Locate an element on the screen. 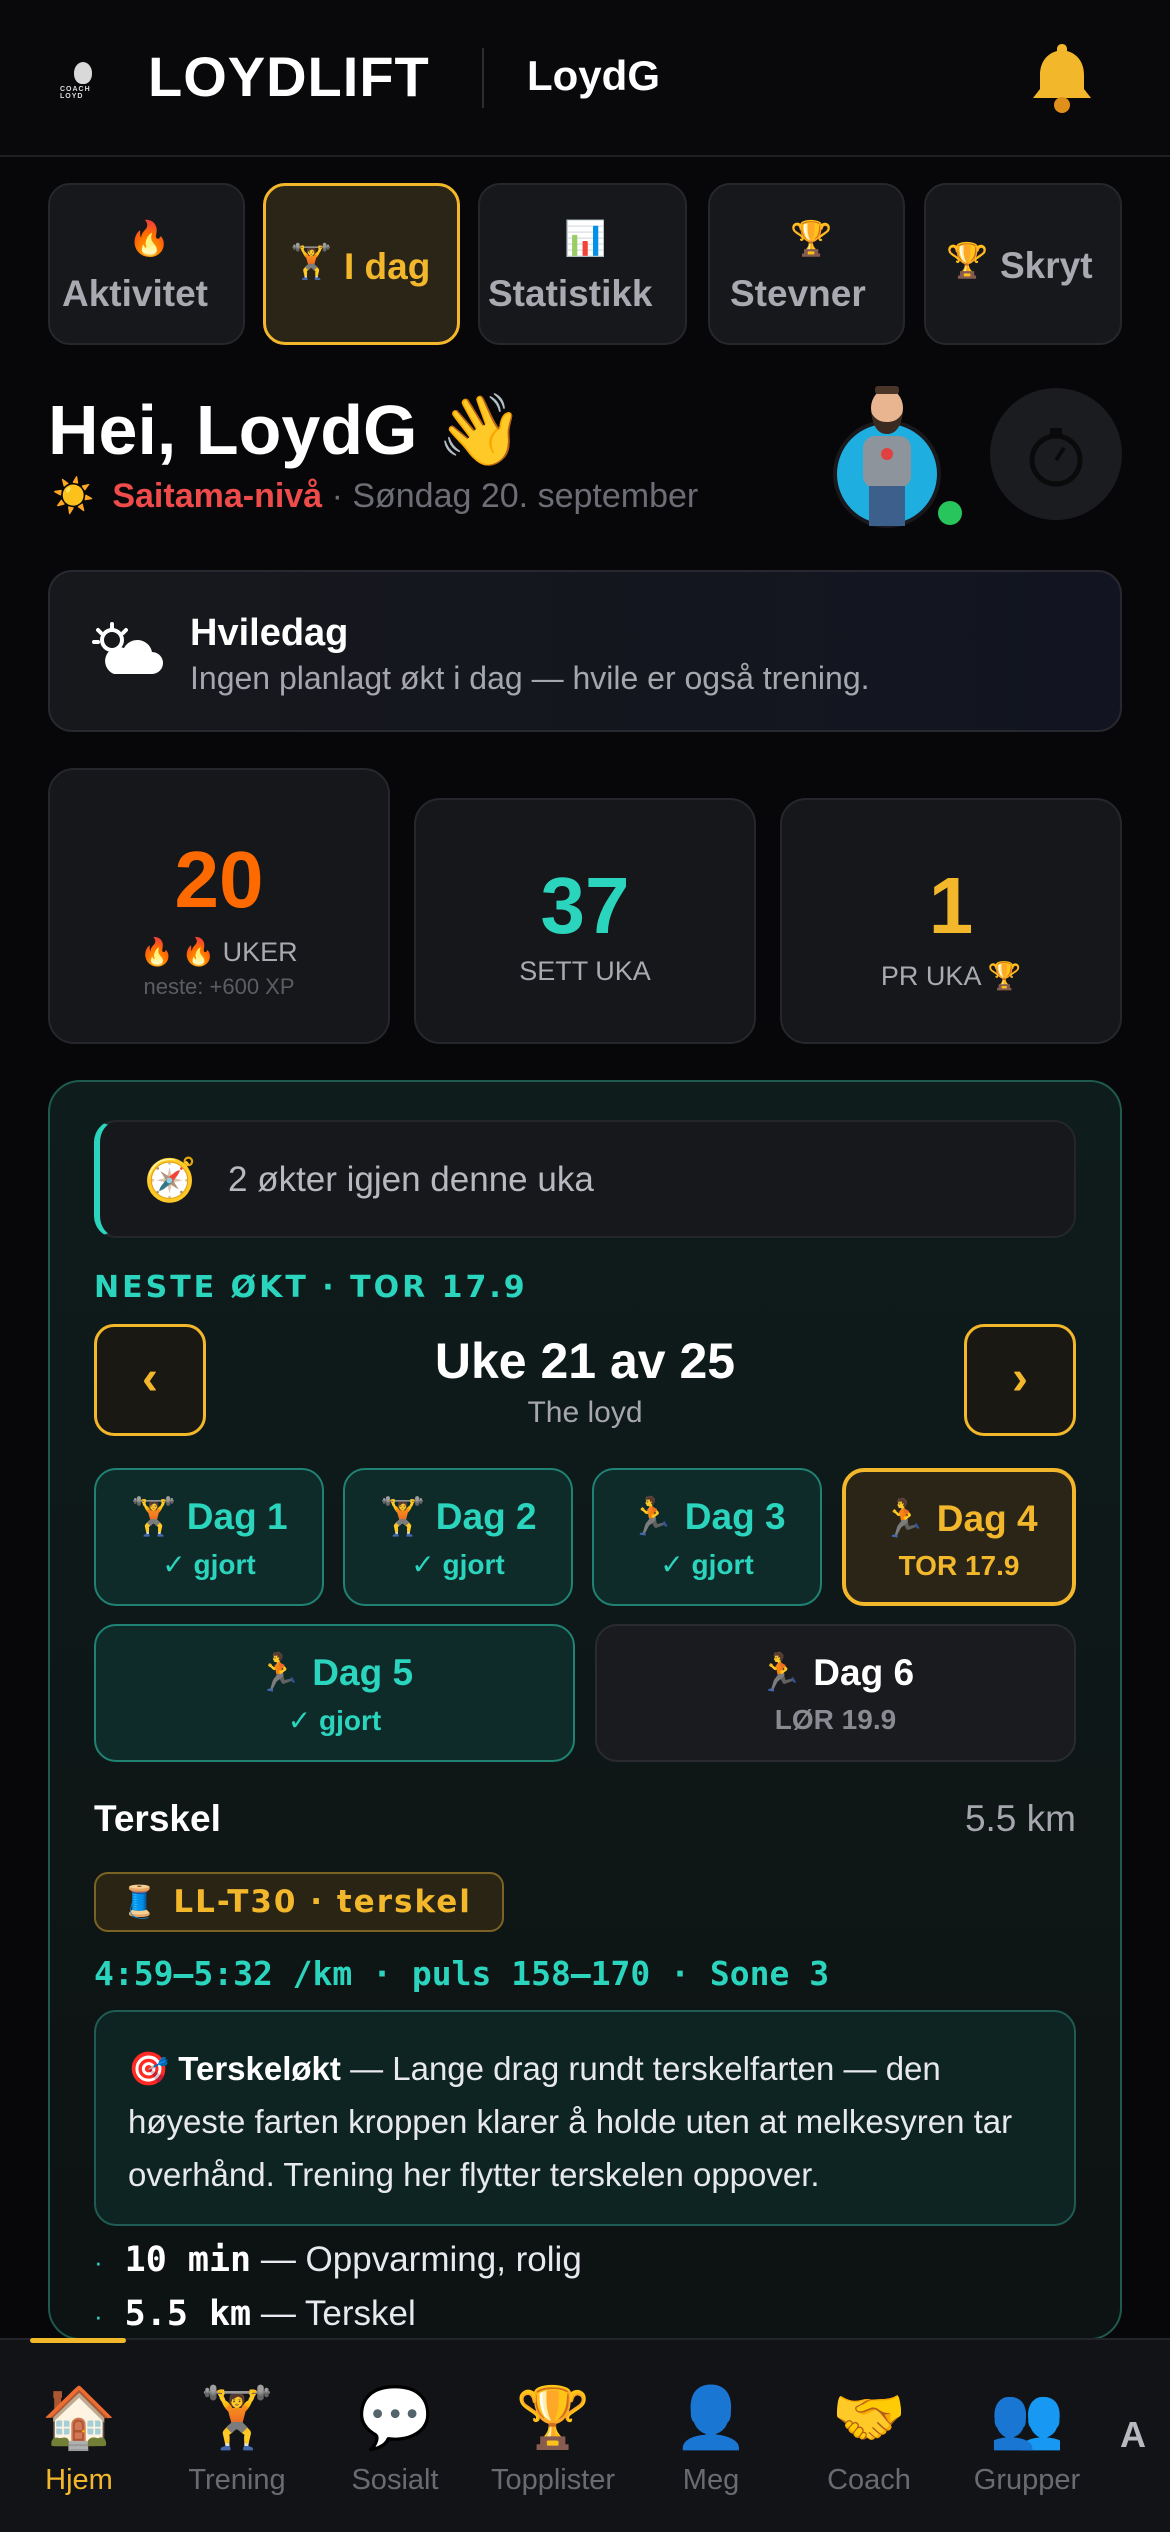 This screenshot has height=2532, width=1170. nav-topplister: 🏆 Topplister is located at coordinates (553, 2438).